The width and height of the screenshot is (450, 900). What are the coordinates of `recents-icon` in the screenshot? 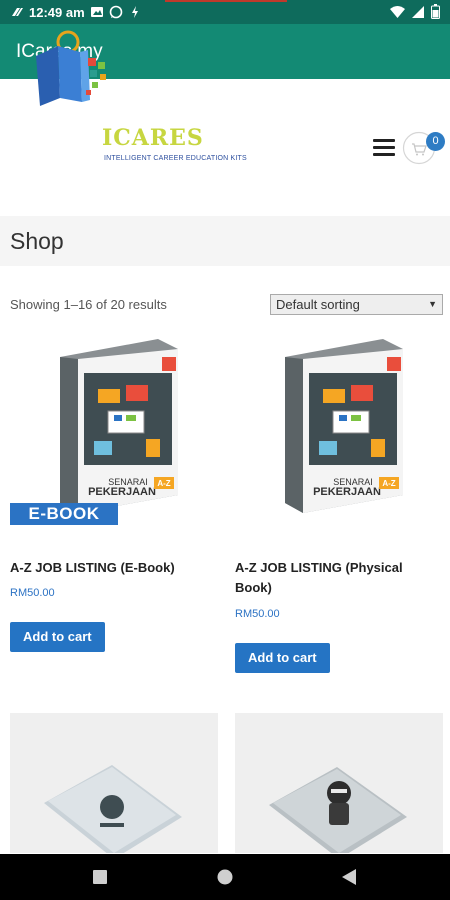 It's located at (100, 877).